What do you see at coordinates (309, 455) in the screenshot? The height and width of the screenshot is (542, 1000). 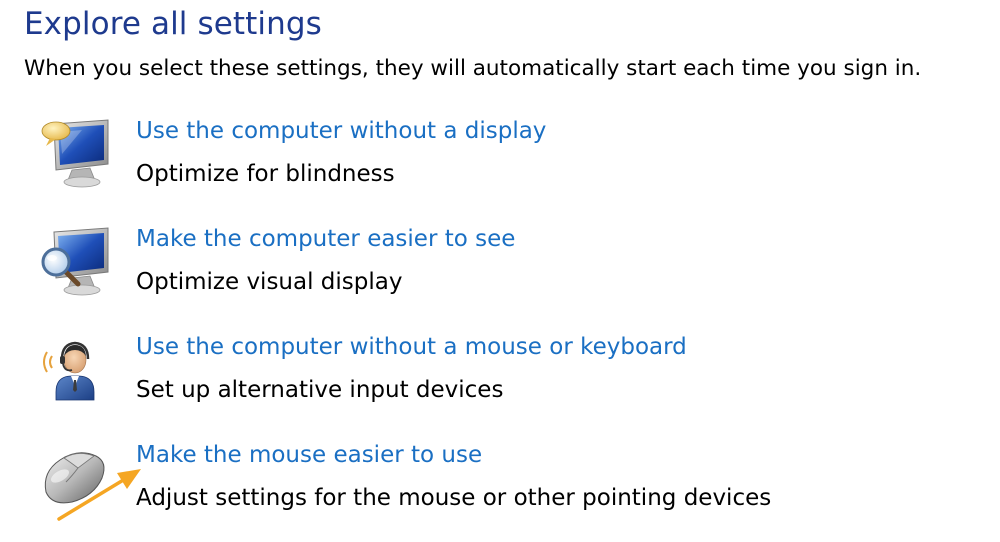 I see `link-mouse-easier: Make the mouse easier to use` at bounding box center [309, 455].